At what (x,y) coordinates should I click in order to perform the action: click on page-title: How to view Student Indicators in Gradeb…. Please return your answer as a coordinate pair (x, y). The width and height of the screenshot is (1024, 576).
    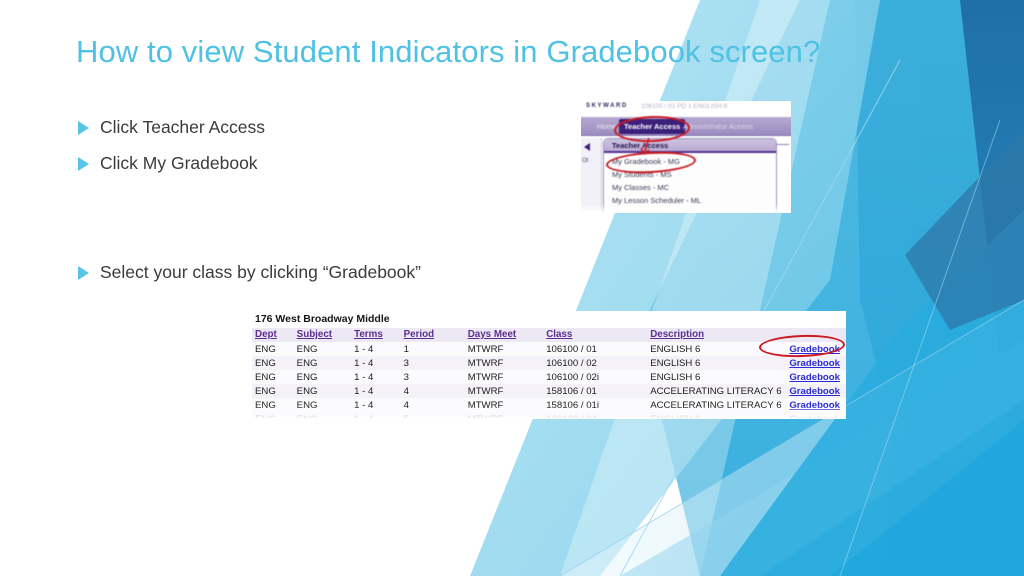
    Looking at the image, I should click on (448, 51).